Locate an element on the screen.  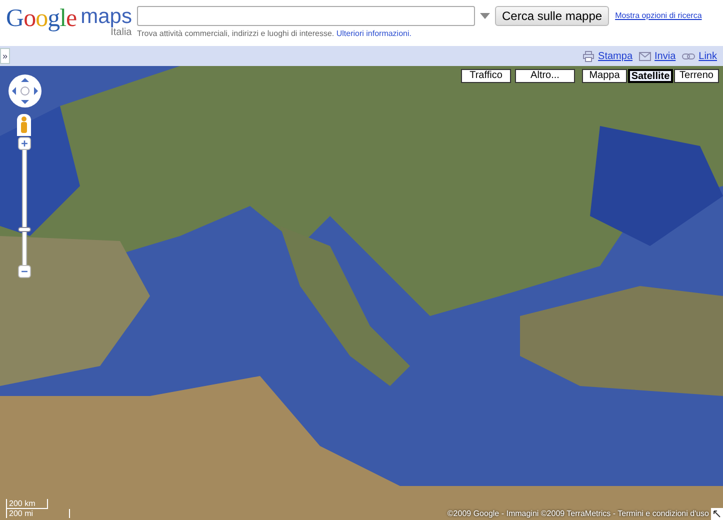
search-button: Cerca sulle mappe is located at coordinates (552, 16).